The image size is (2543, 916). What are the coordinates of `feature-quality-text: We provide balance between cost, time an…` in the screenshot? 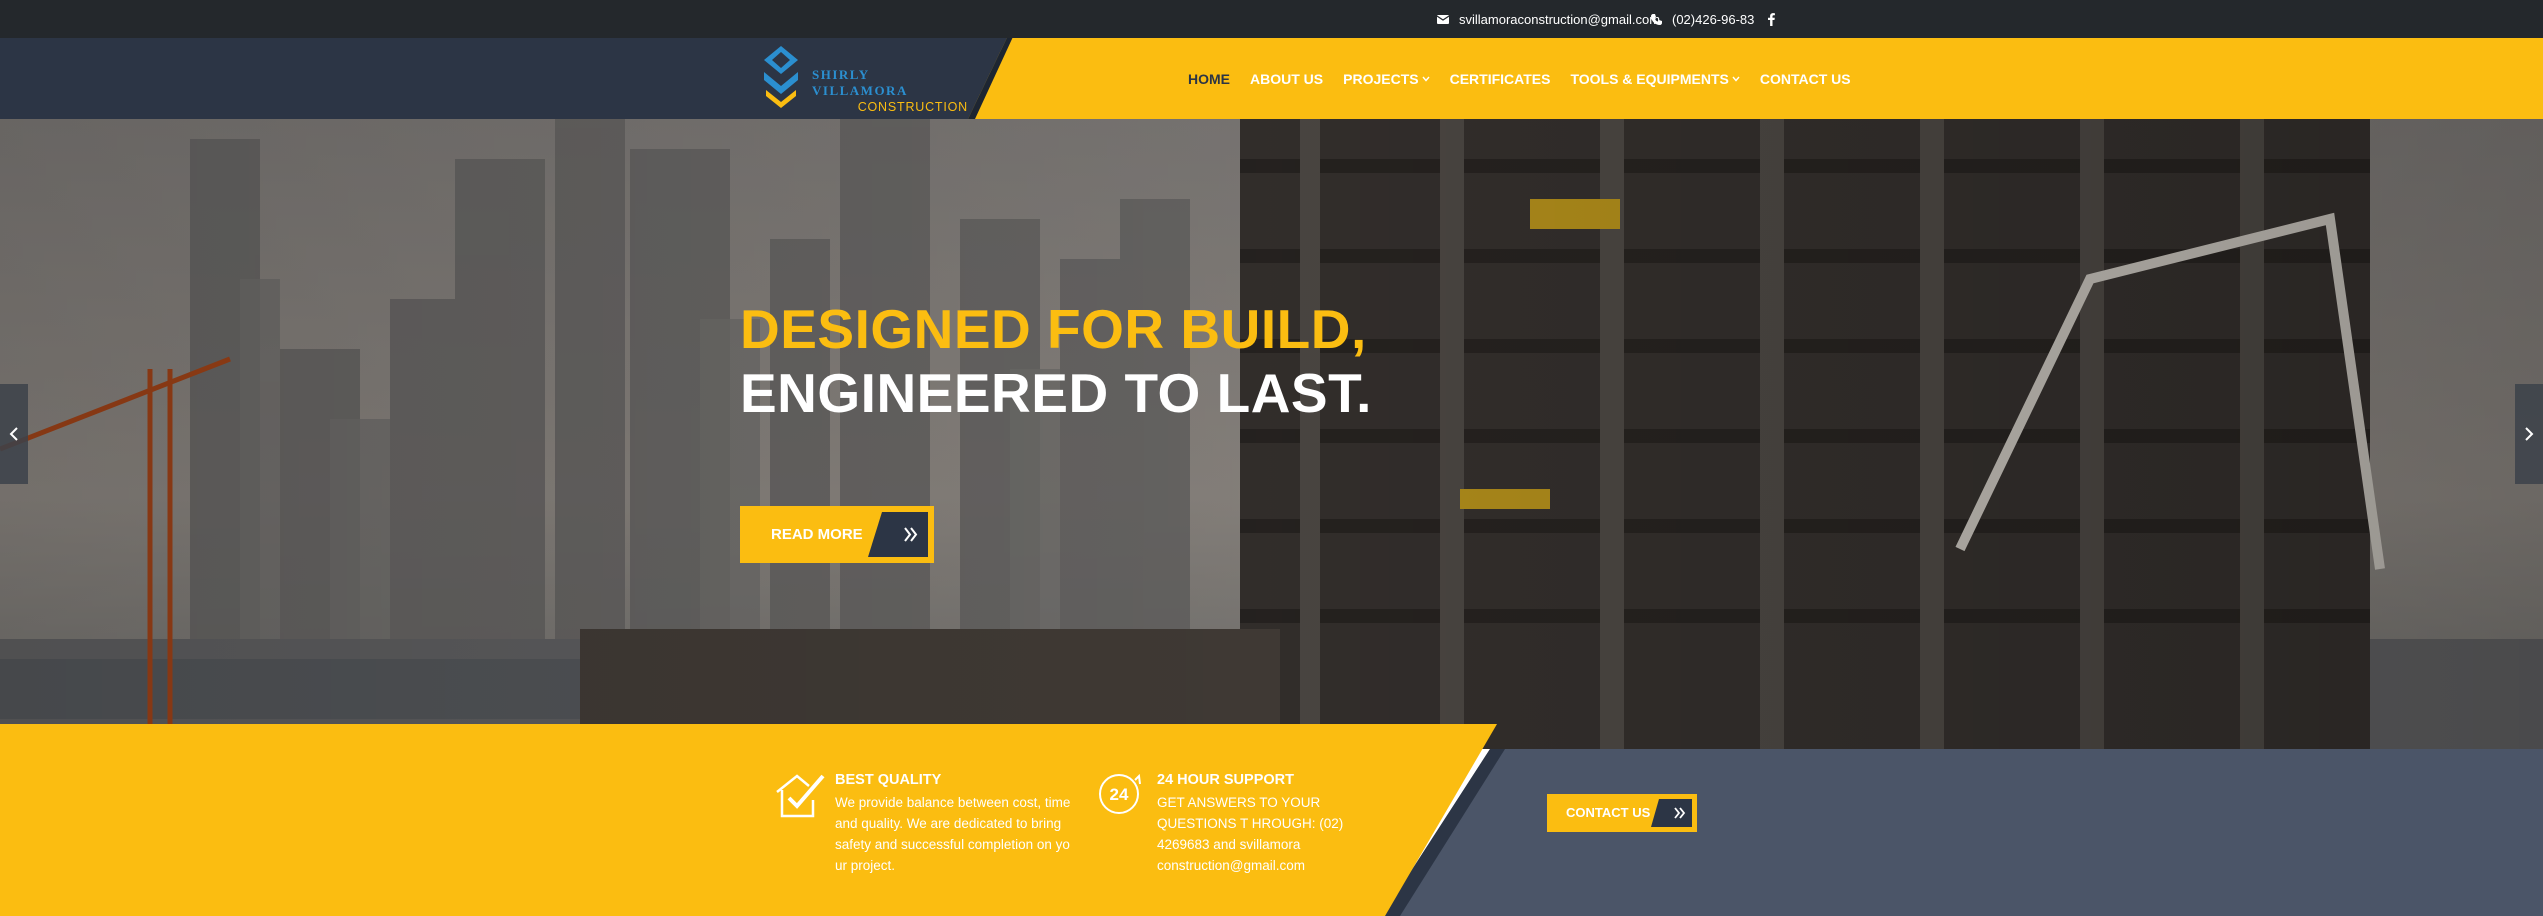 It's located at (953, 834).